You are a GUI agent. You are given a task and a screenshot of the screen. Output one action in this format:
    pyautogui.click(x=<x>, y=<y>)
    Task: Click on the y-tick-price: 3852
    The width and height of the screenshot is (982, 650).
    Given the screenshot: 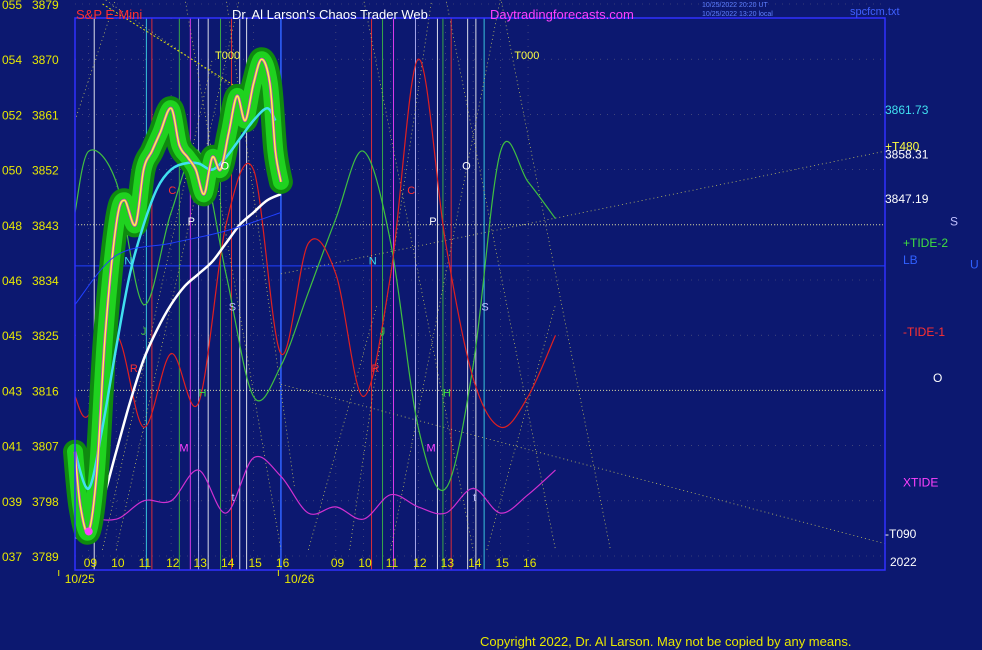 What is the action you would take?
    pyautogui.click(x=45, y=171)
    